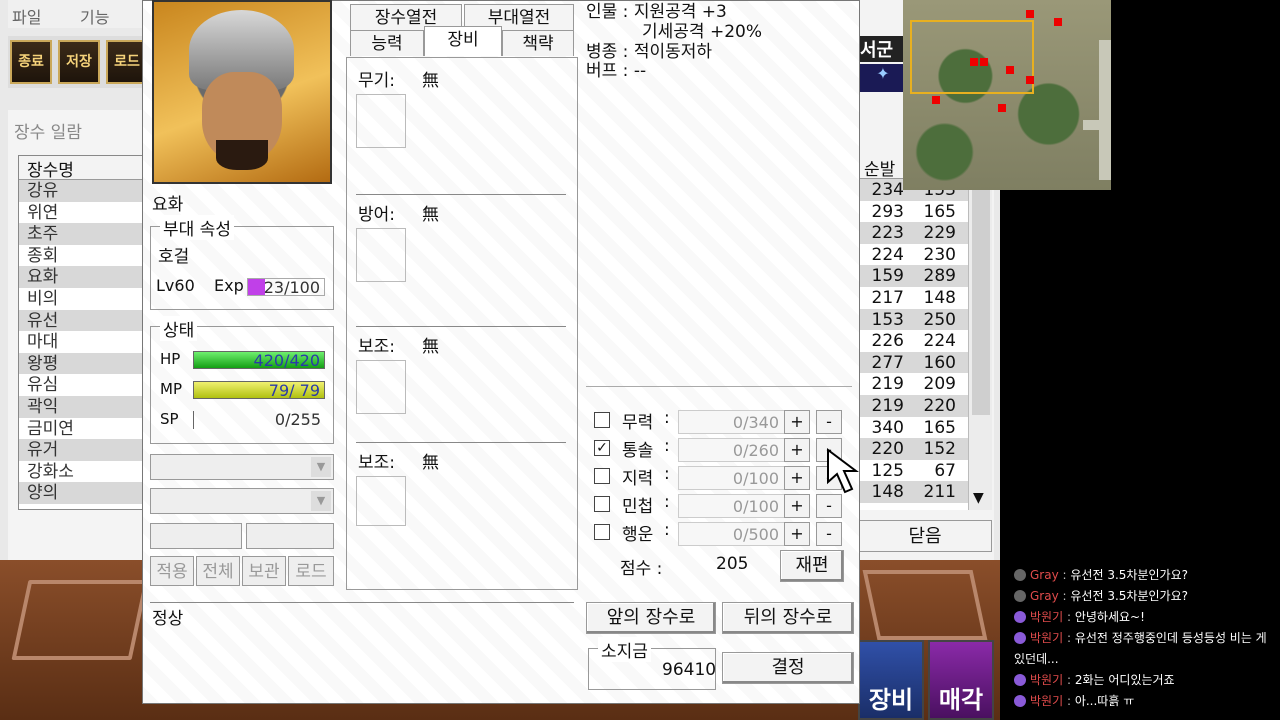  Describe the element at coordinates (26, 16) in the screenshot. I see `menu-file: 파일` at that location.